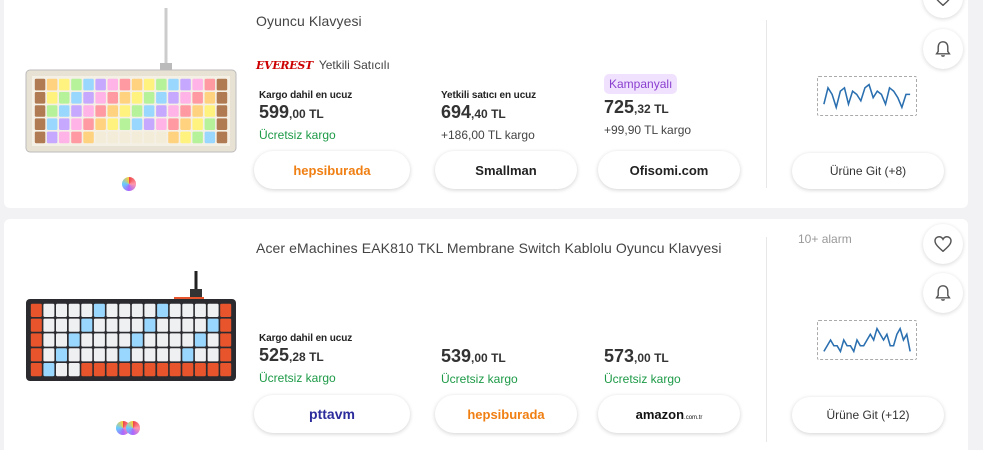 Image resolution: width=983 pixels, height=450 pixels. What do you see at coordinates (488, 135) in the screenshot?
I see `offer-shipping: +186,00 TL kargo` at bounding box center [488, 135].